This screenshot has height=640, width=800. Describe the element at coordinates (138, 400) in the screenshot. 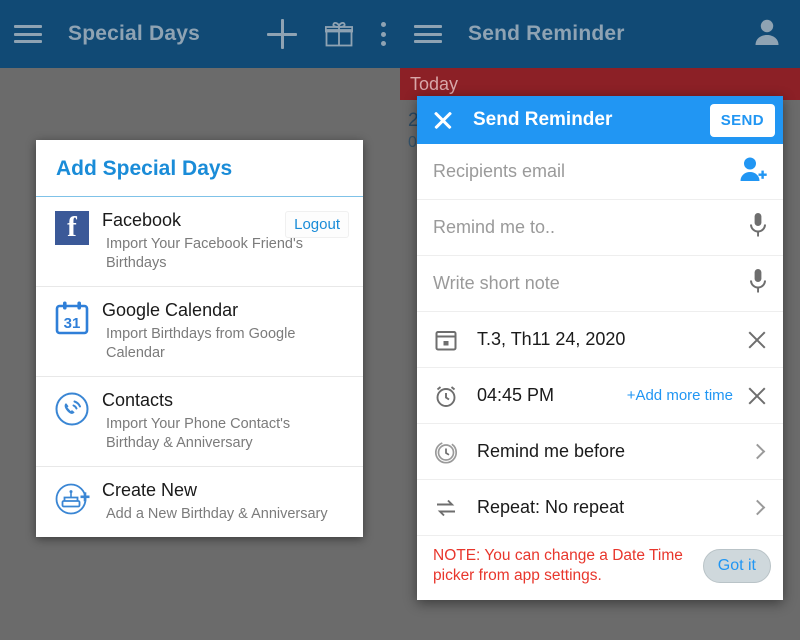

I see `option-name: Contacts` at that location.